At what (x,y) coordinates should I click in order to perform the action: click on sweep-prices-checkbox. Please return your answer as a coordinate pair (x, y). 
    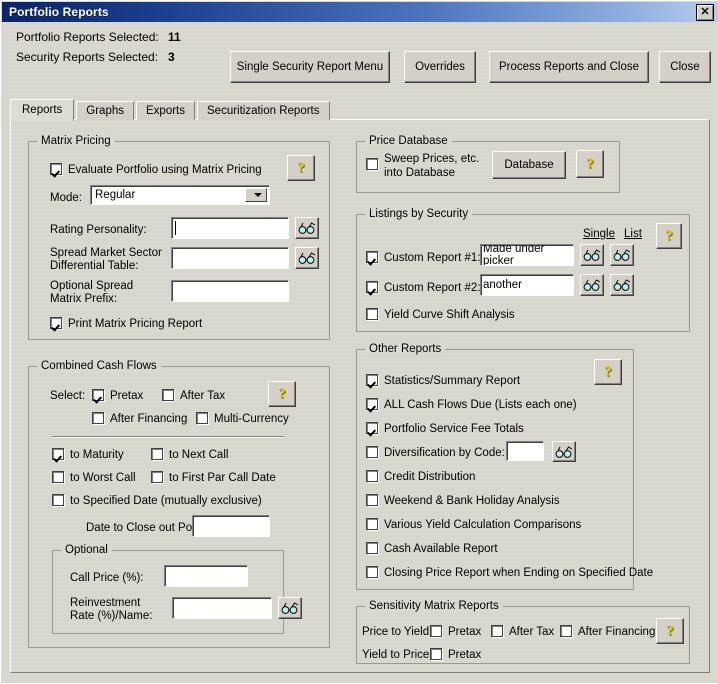
    Looking at the image, I should click on (372, 164).